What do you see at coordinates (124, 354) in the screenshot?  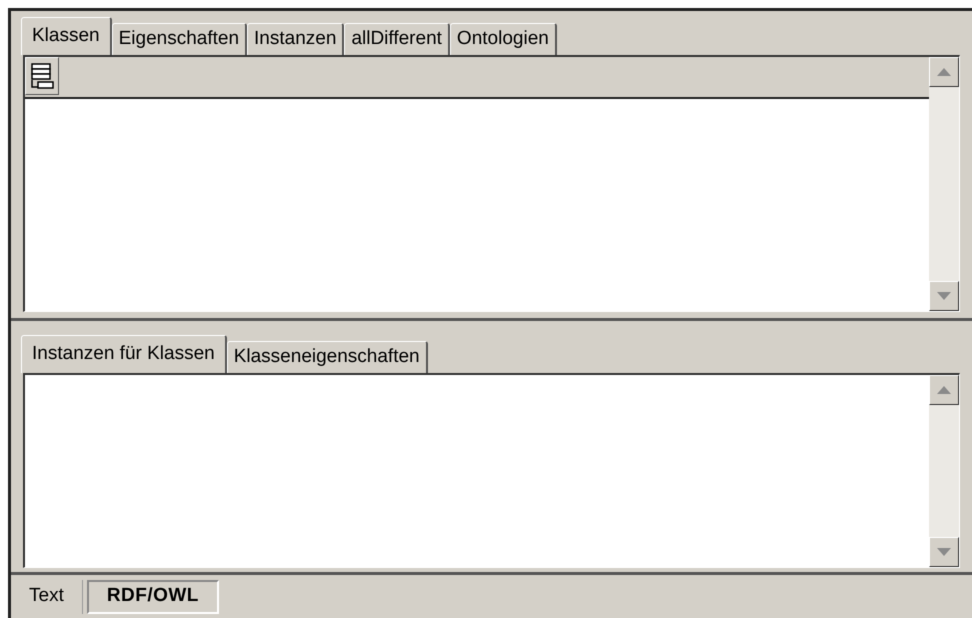 I see `tab: Instanzen für Klassen` at bounding box center [124, 354].